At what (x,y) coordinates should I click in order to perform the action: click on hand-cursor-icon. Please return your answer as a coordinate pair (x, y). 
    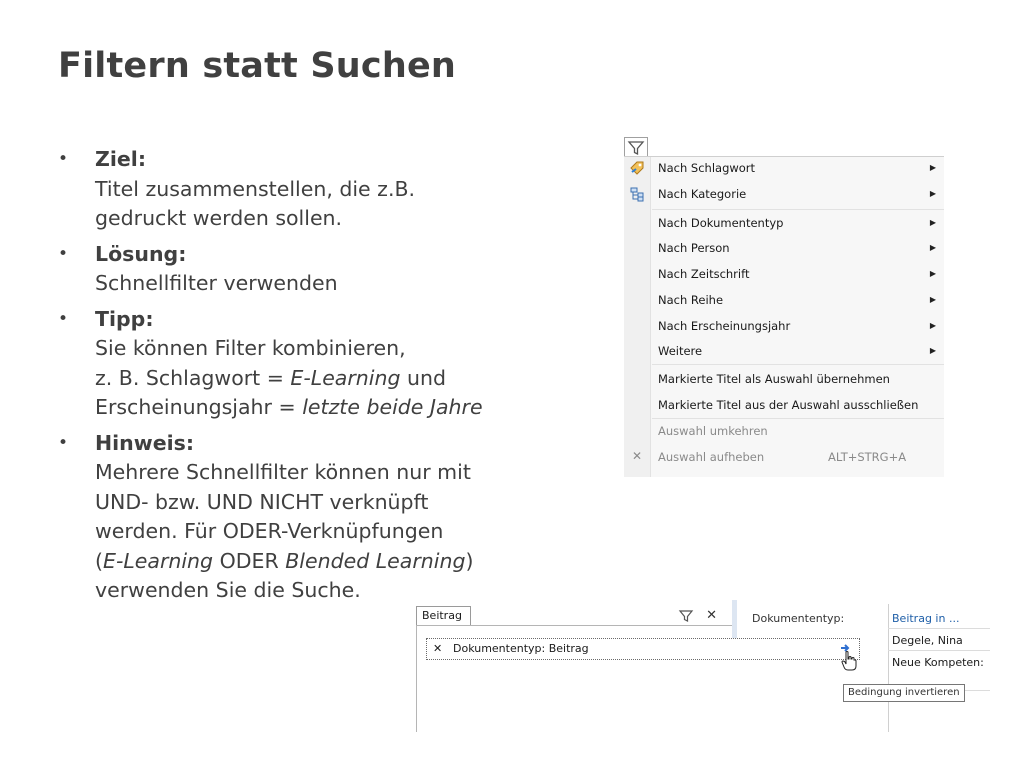
    Looking at the image, I should click on (849, 661).